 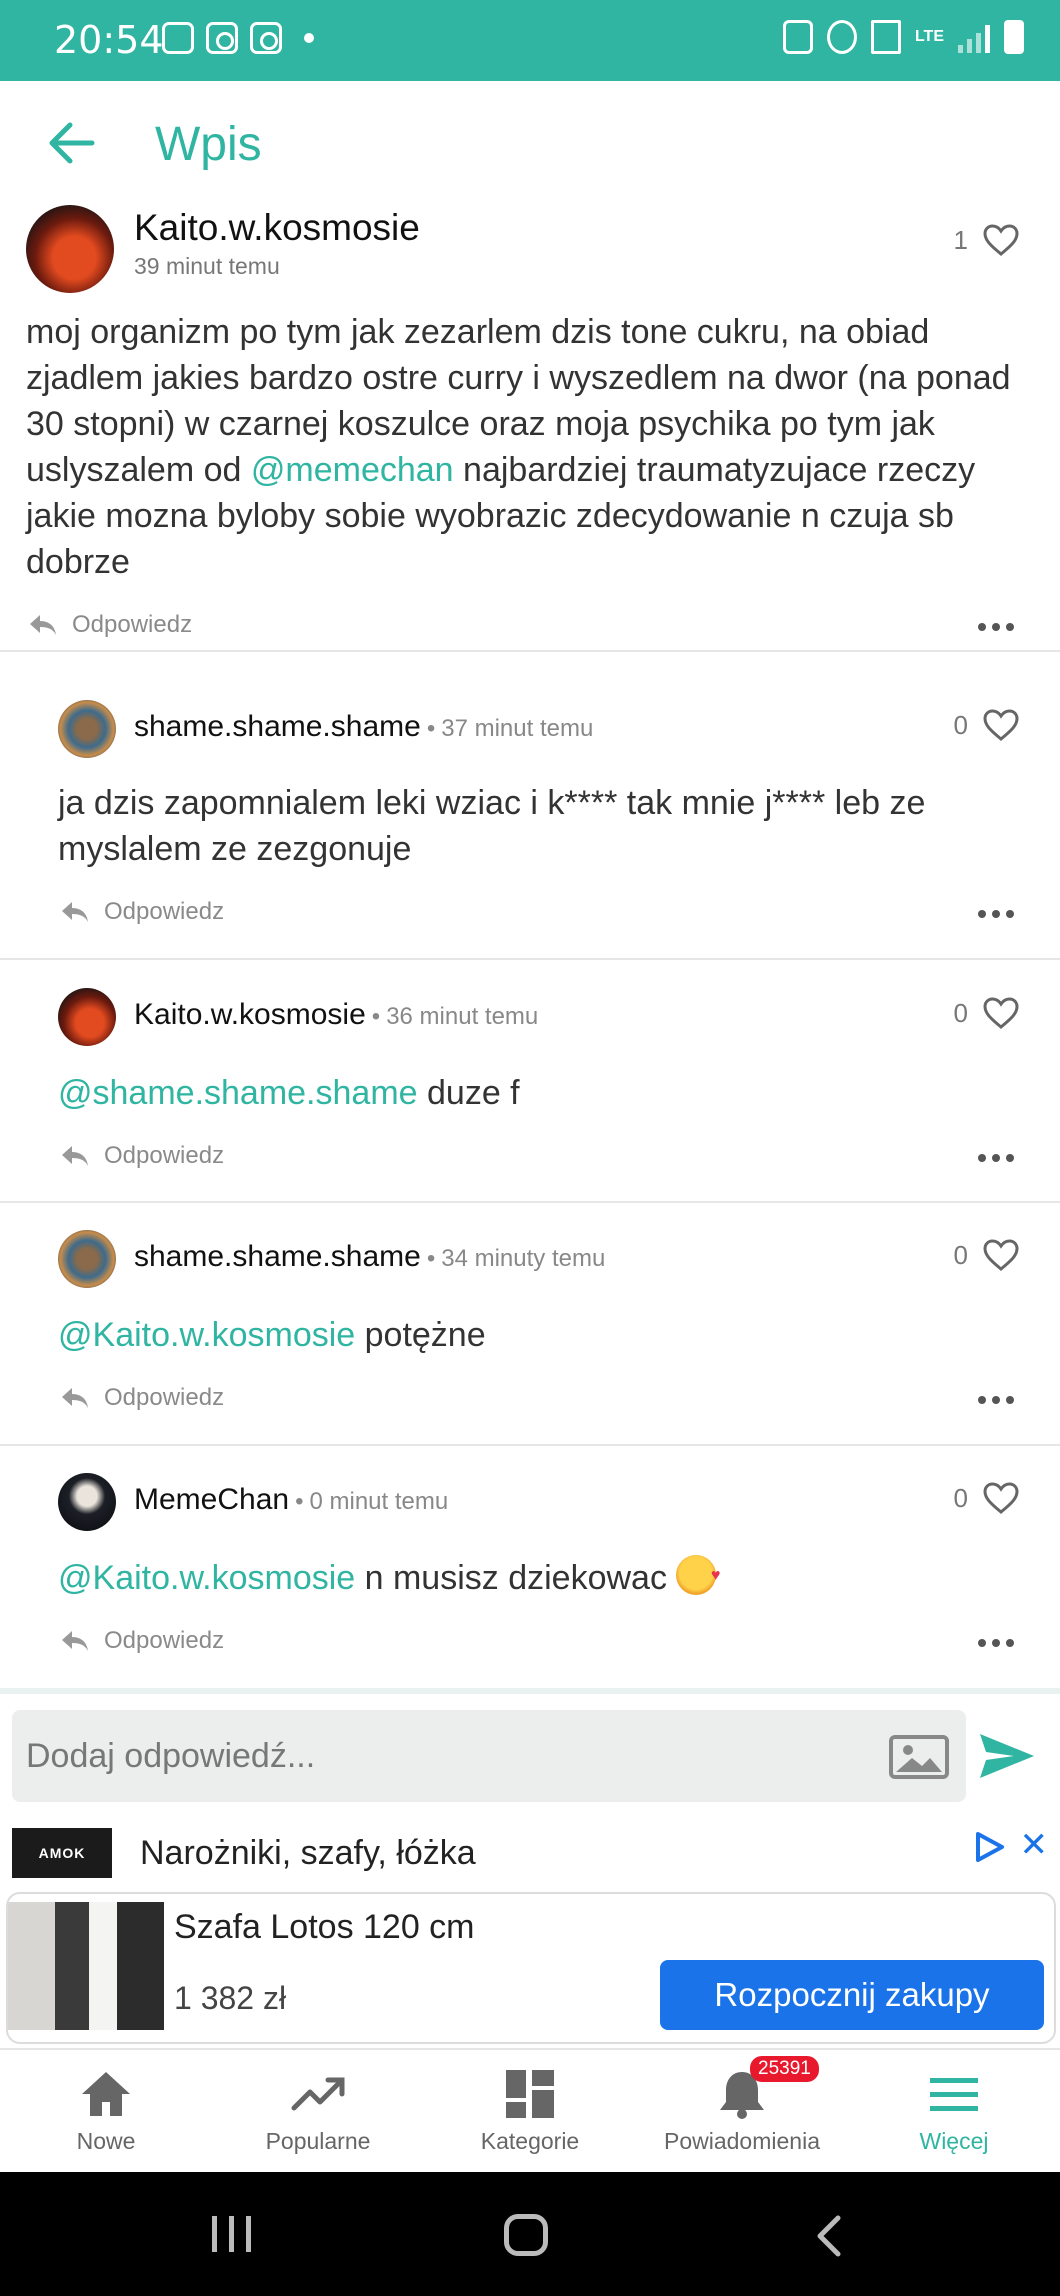 I want to click on nav-label: Nowe, so click(x=106, y=2141).